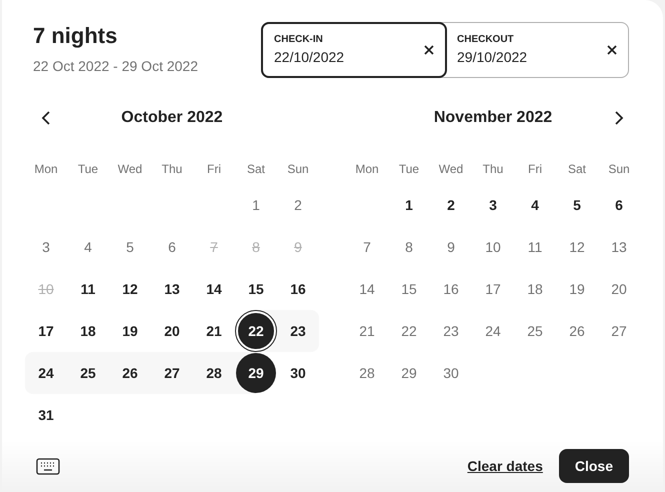 This screenshot has width=665, height=492. Describe the element at coordinates (493, 118) in the screenshot. I see `month-title: November 2022` at that location.